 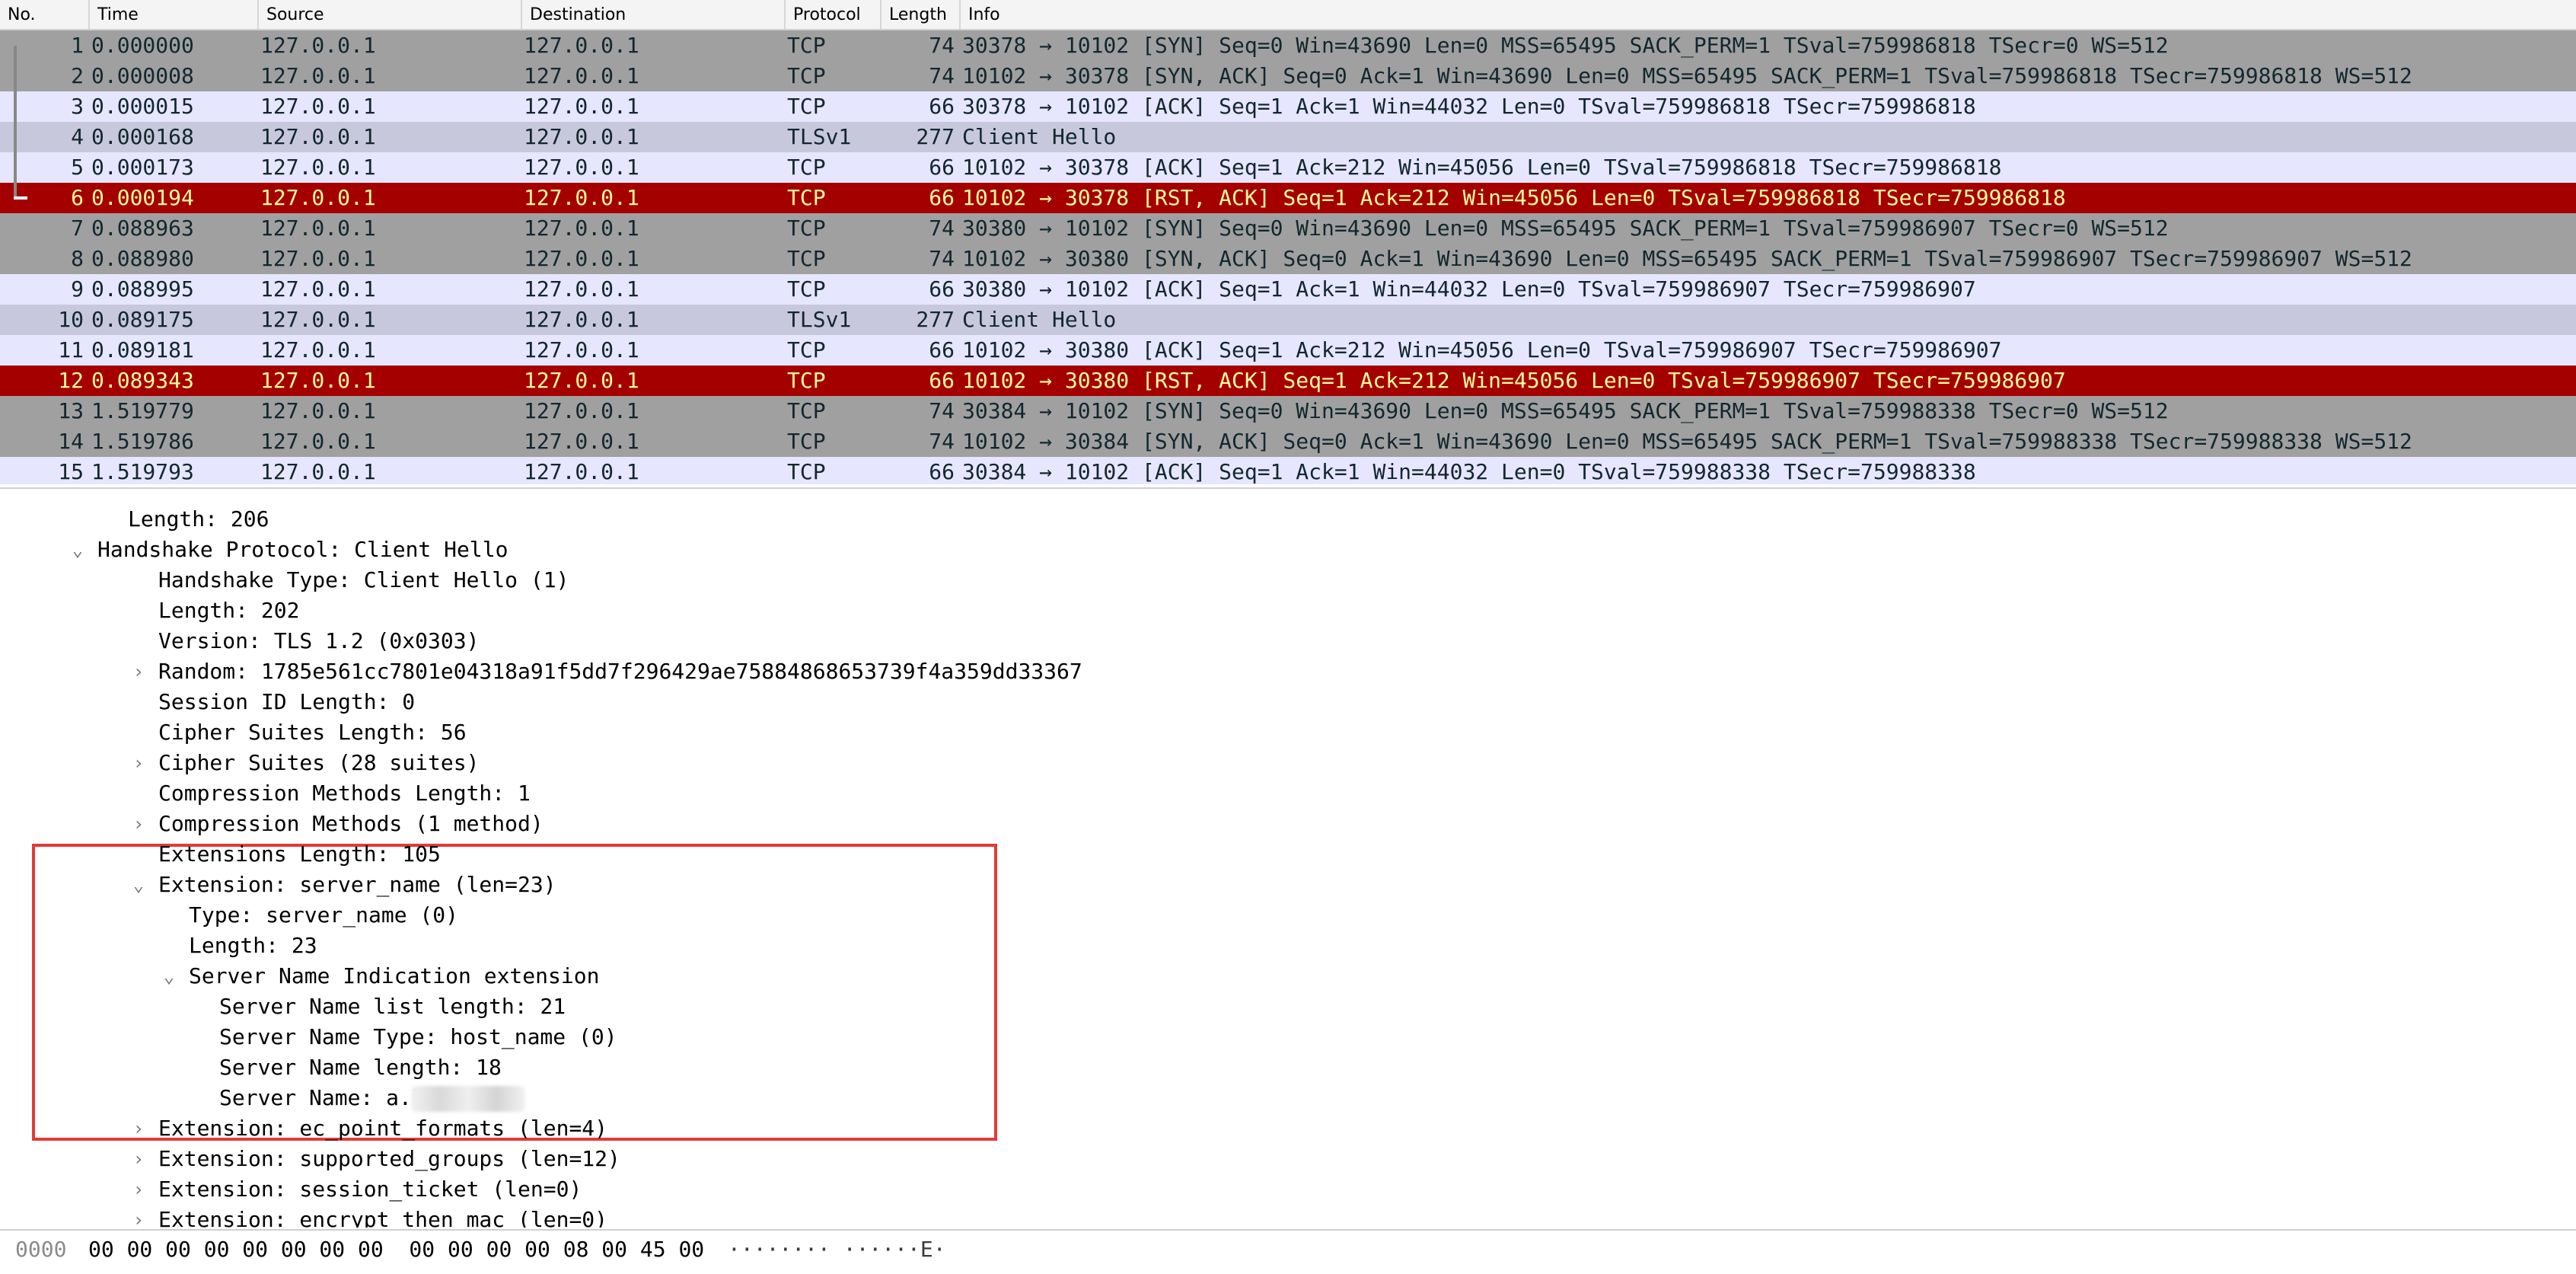 I want to click on column-header-no: No., so click(x=45, y=14).